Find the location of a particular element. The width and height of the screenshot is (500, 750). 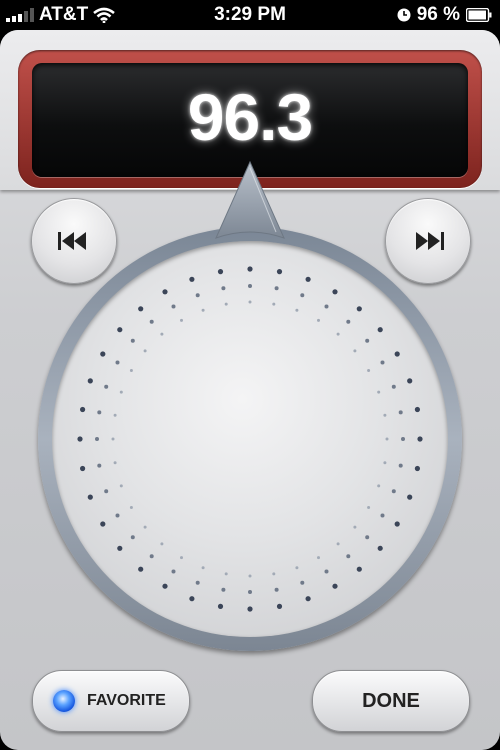

battery-icon is located at coordinates (479, 15).